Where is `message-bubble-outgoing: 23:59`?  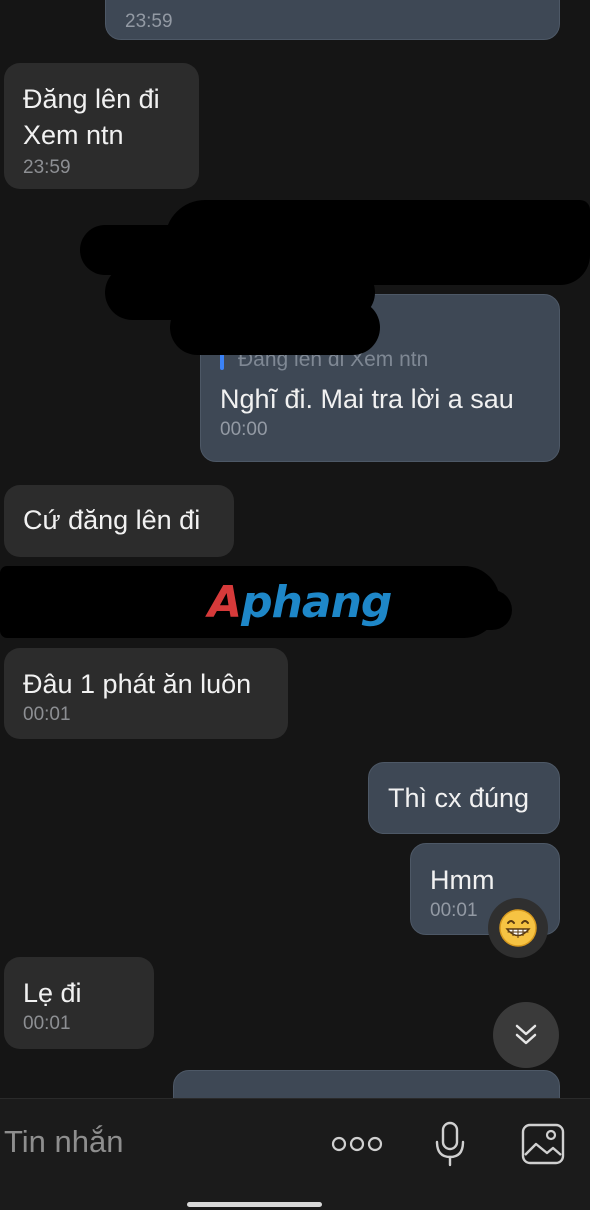 message-bubble-outgoing: 23:59 is located at coordinates (332, 20).